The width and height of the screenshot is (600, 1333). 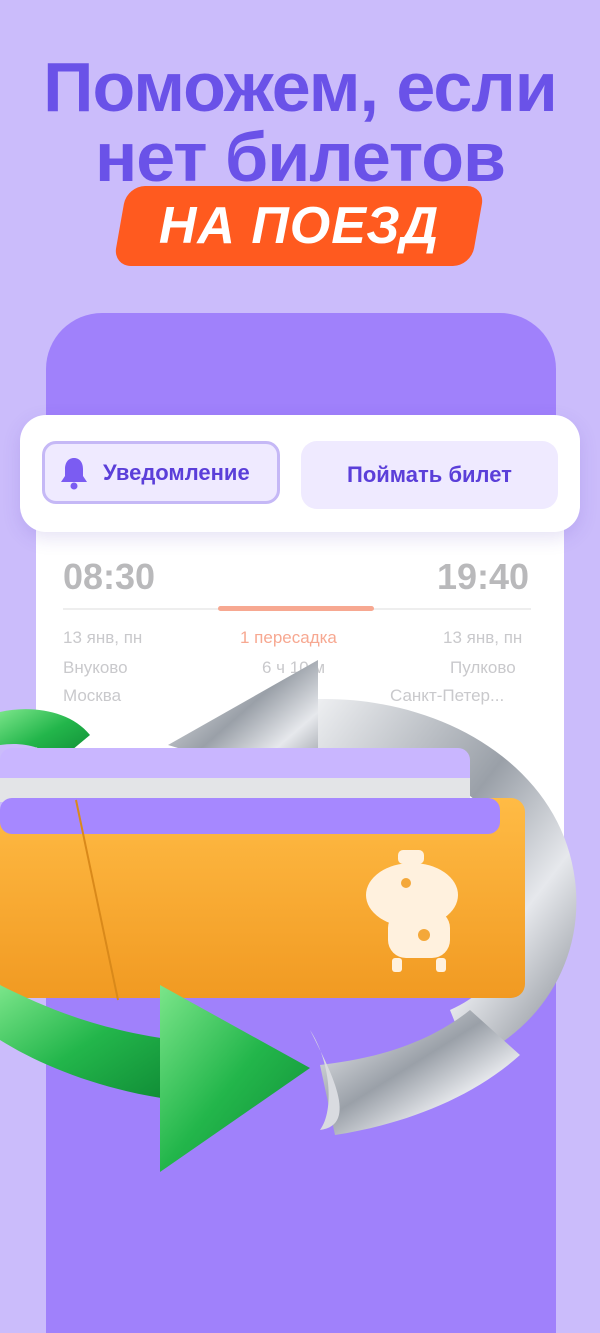 What do you see at coordinates (483, 576) in the screenshot?
I see `arrival-time: 19:40` at bounding box center [483, 576].